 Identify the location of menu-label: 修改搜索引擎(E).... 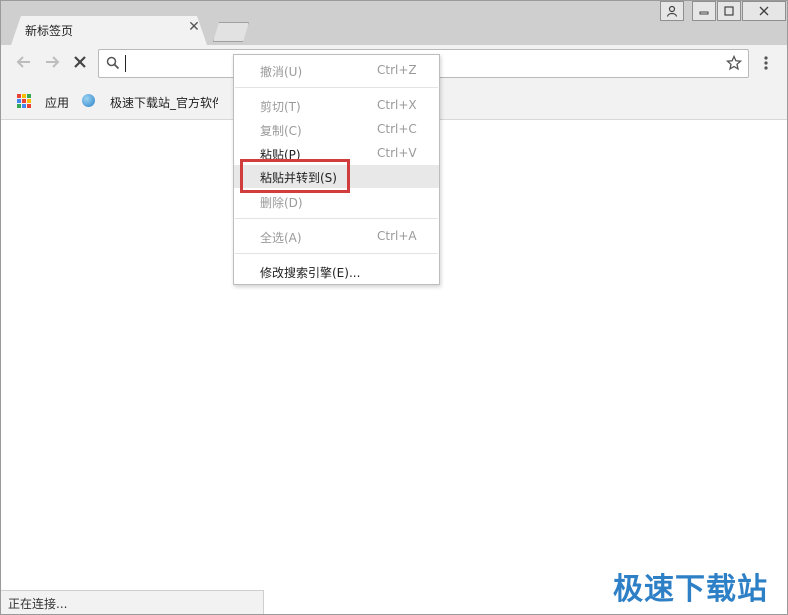
(310, 273).